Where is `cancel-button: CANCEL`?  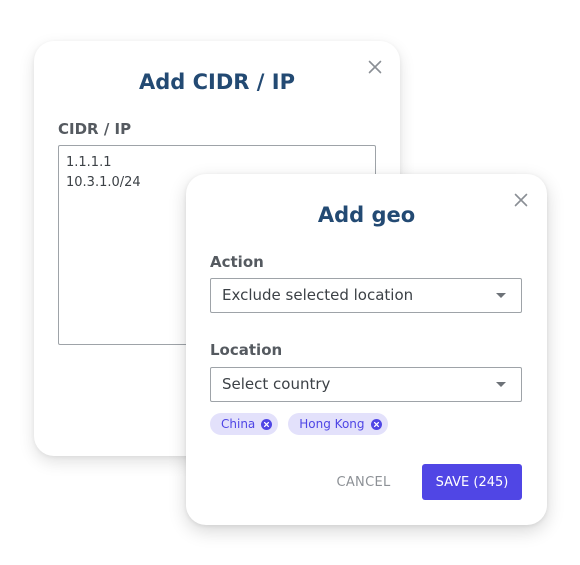 cancel-button: CANCEL is located at coordinates (363, 482).